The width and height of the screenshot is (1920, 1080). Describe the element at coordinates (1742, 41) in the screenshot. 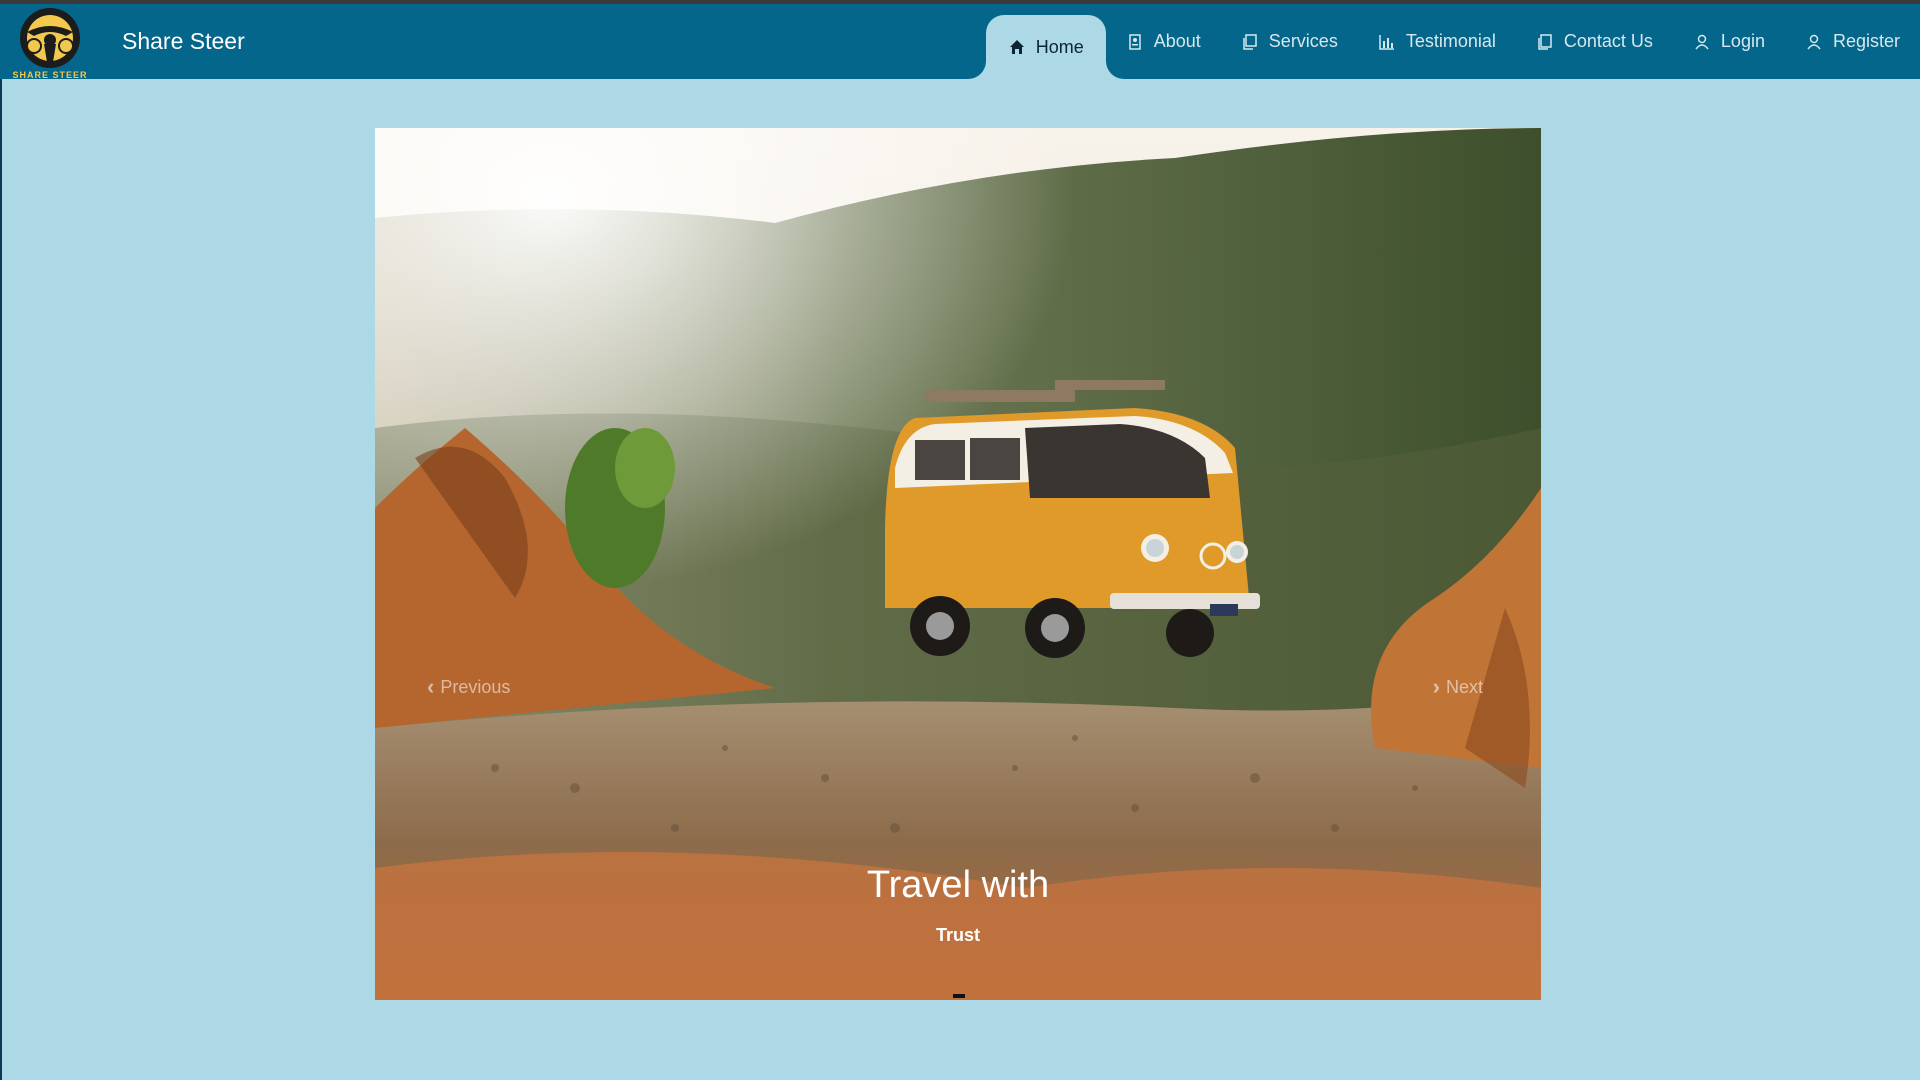

I see `nav-login-label: Login` at that location.